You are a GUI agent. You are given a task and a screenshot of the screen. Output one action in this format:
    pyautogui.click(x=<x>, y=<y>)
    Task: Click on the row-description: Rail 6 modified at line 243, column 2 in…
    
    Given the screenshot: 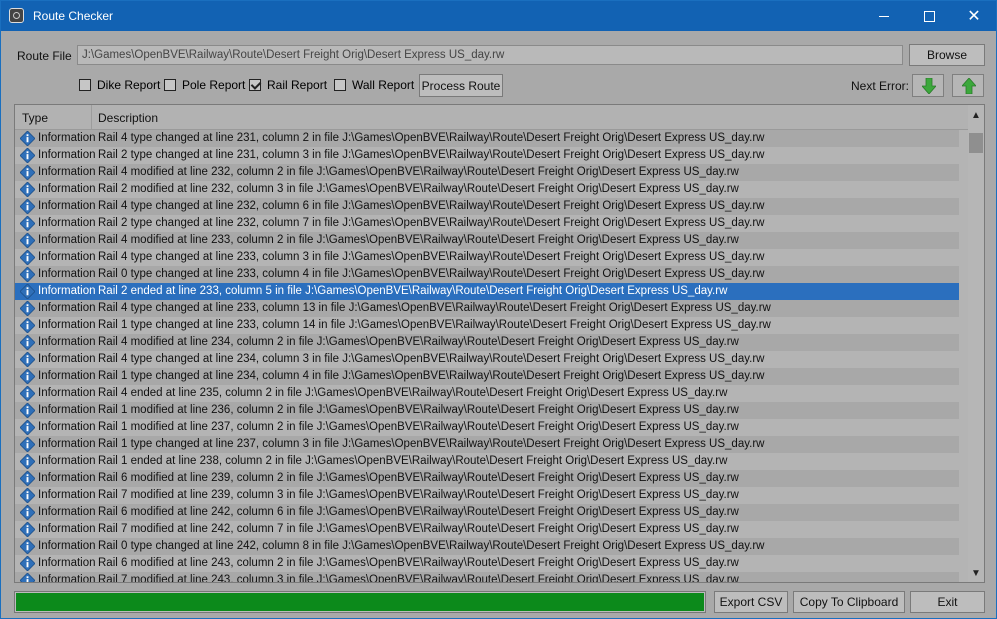 What is the action you would take?
    pyautogui.click(x=418, y=563)
    